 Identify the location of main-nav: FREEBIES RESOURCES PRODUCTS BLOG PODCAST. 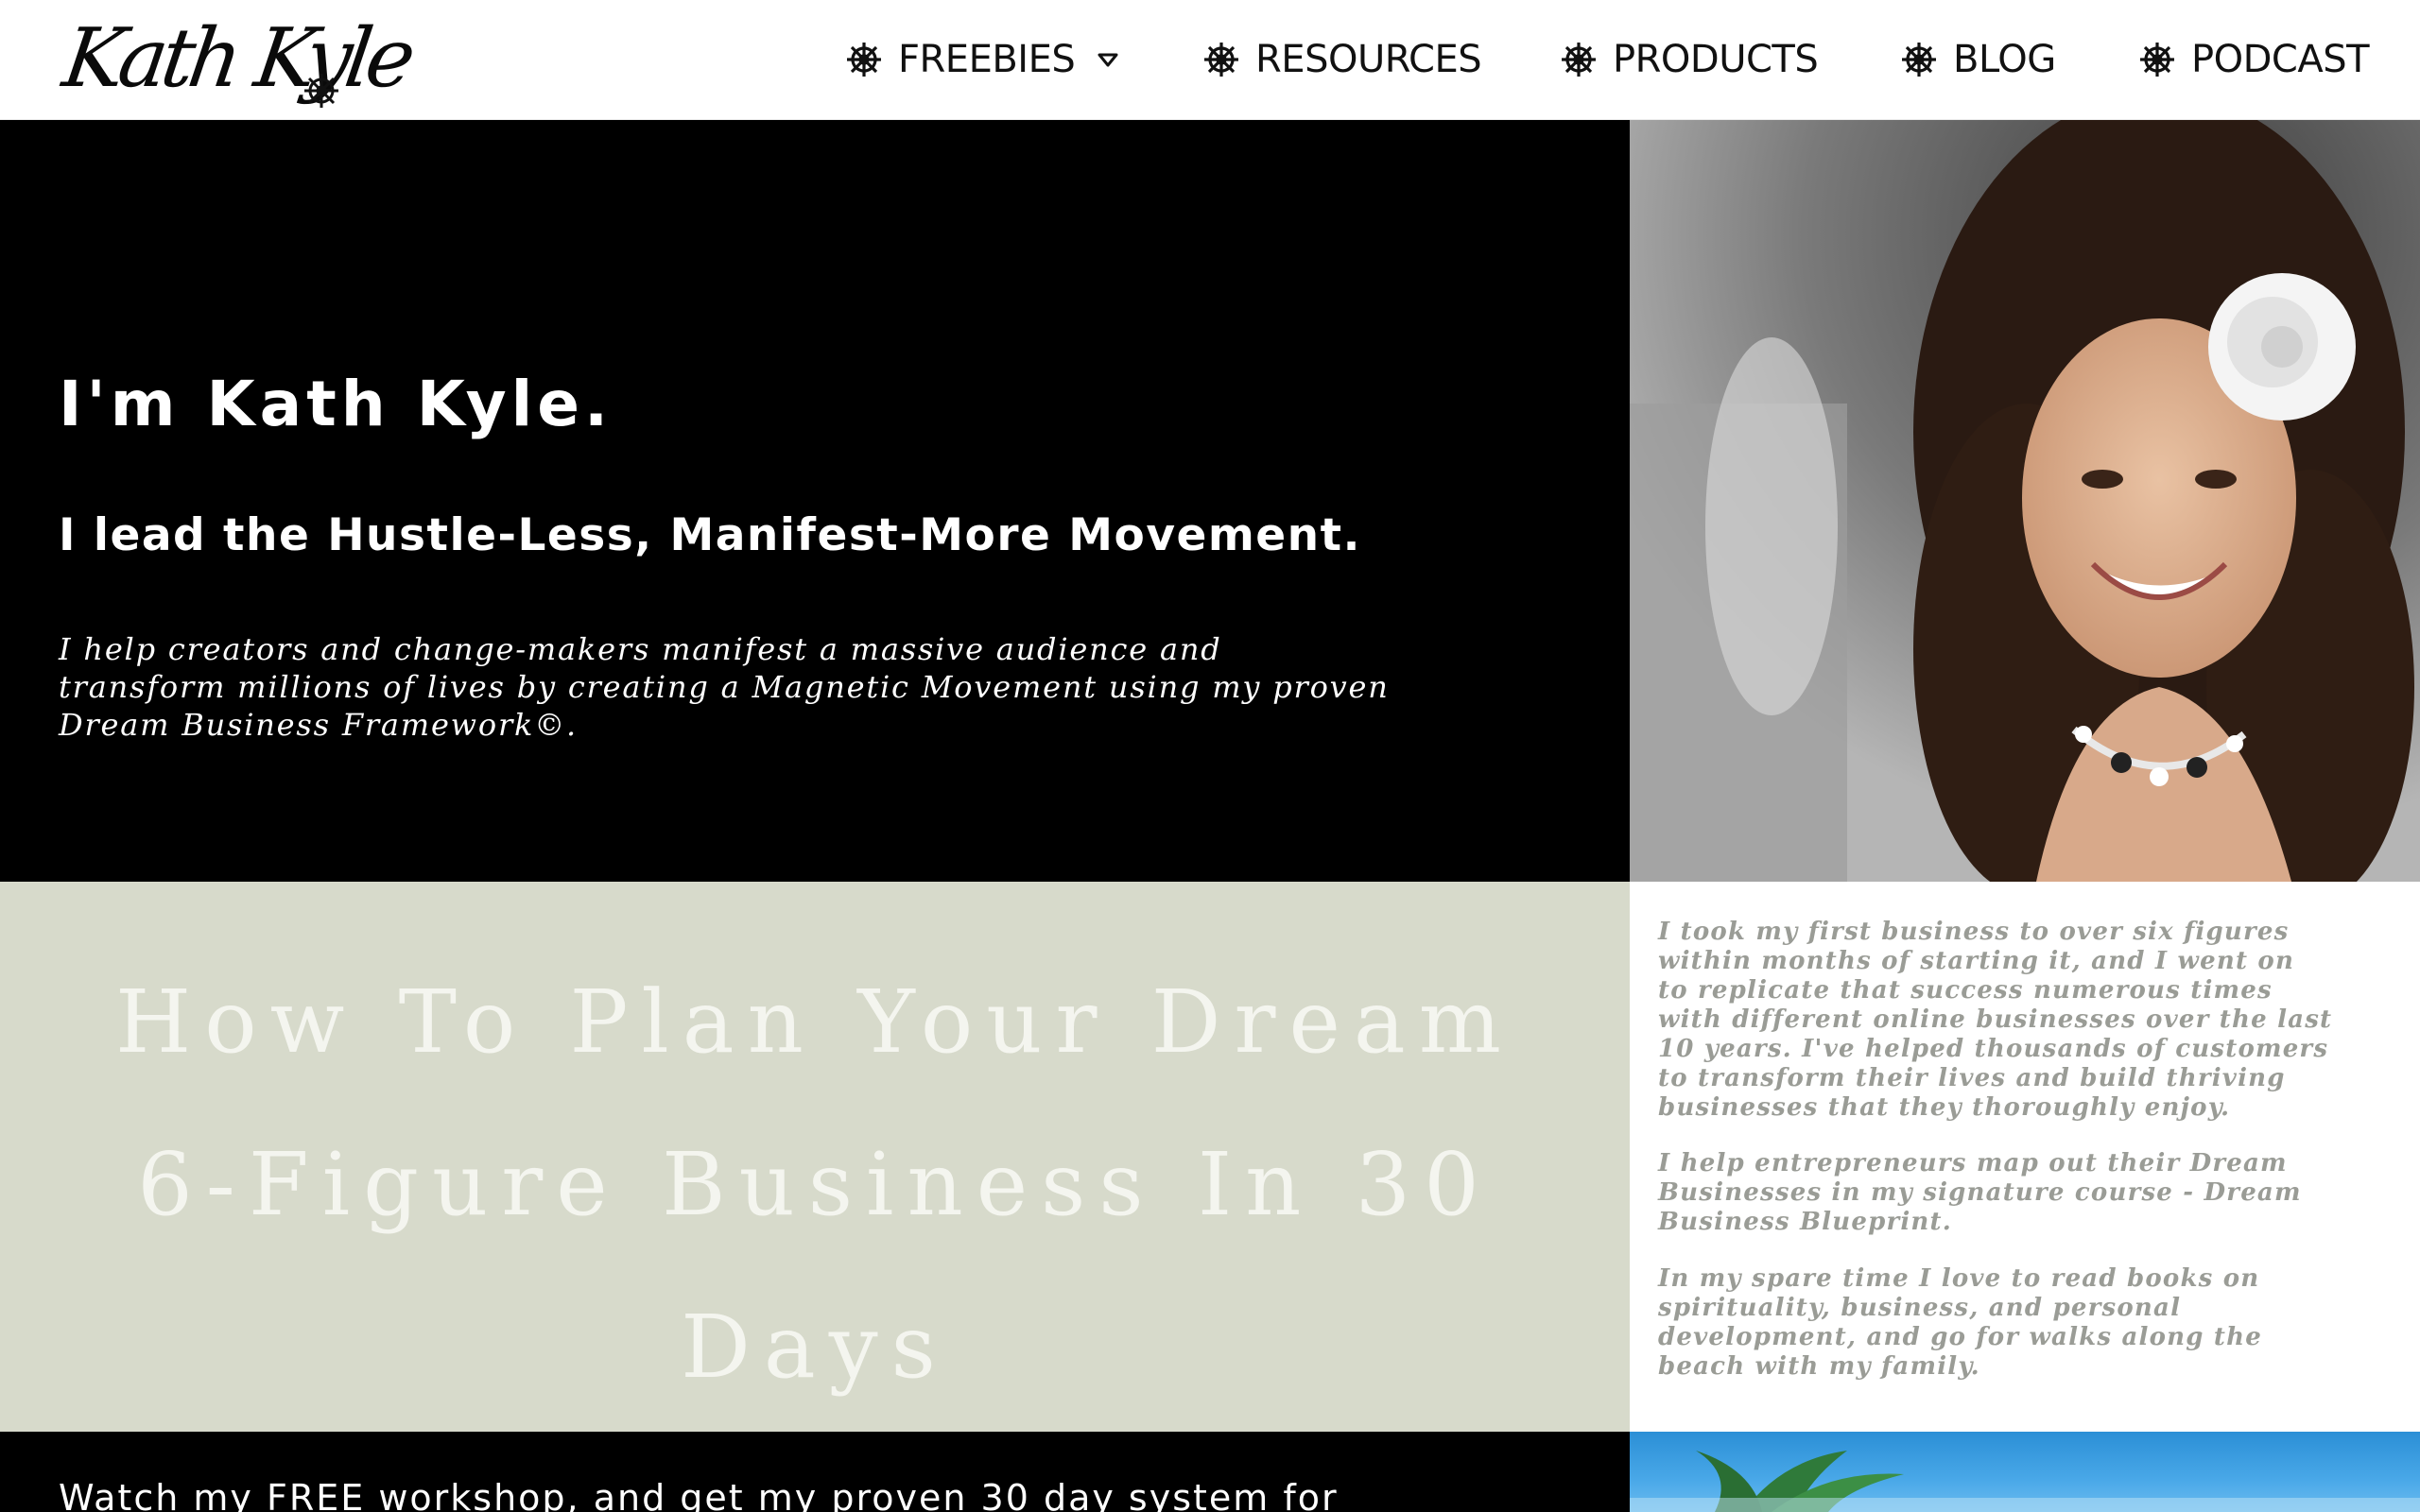
(1210, 59).